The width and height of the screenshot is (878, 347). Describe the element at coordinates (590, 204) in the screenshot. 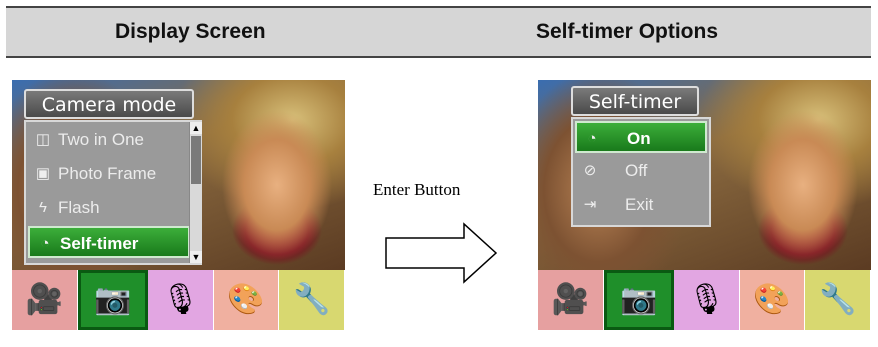

I see `exit-icon: ⇥` at that location.